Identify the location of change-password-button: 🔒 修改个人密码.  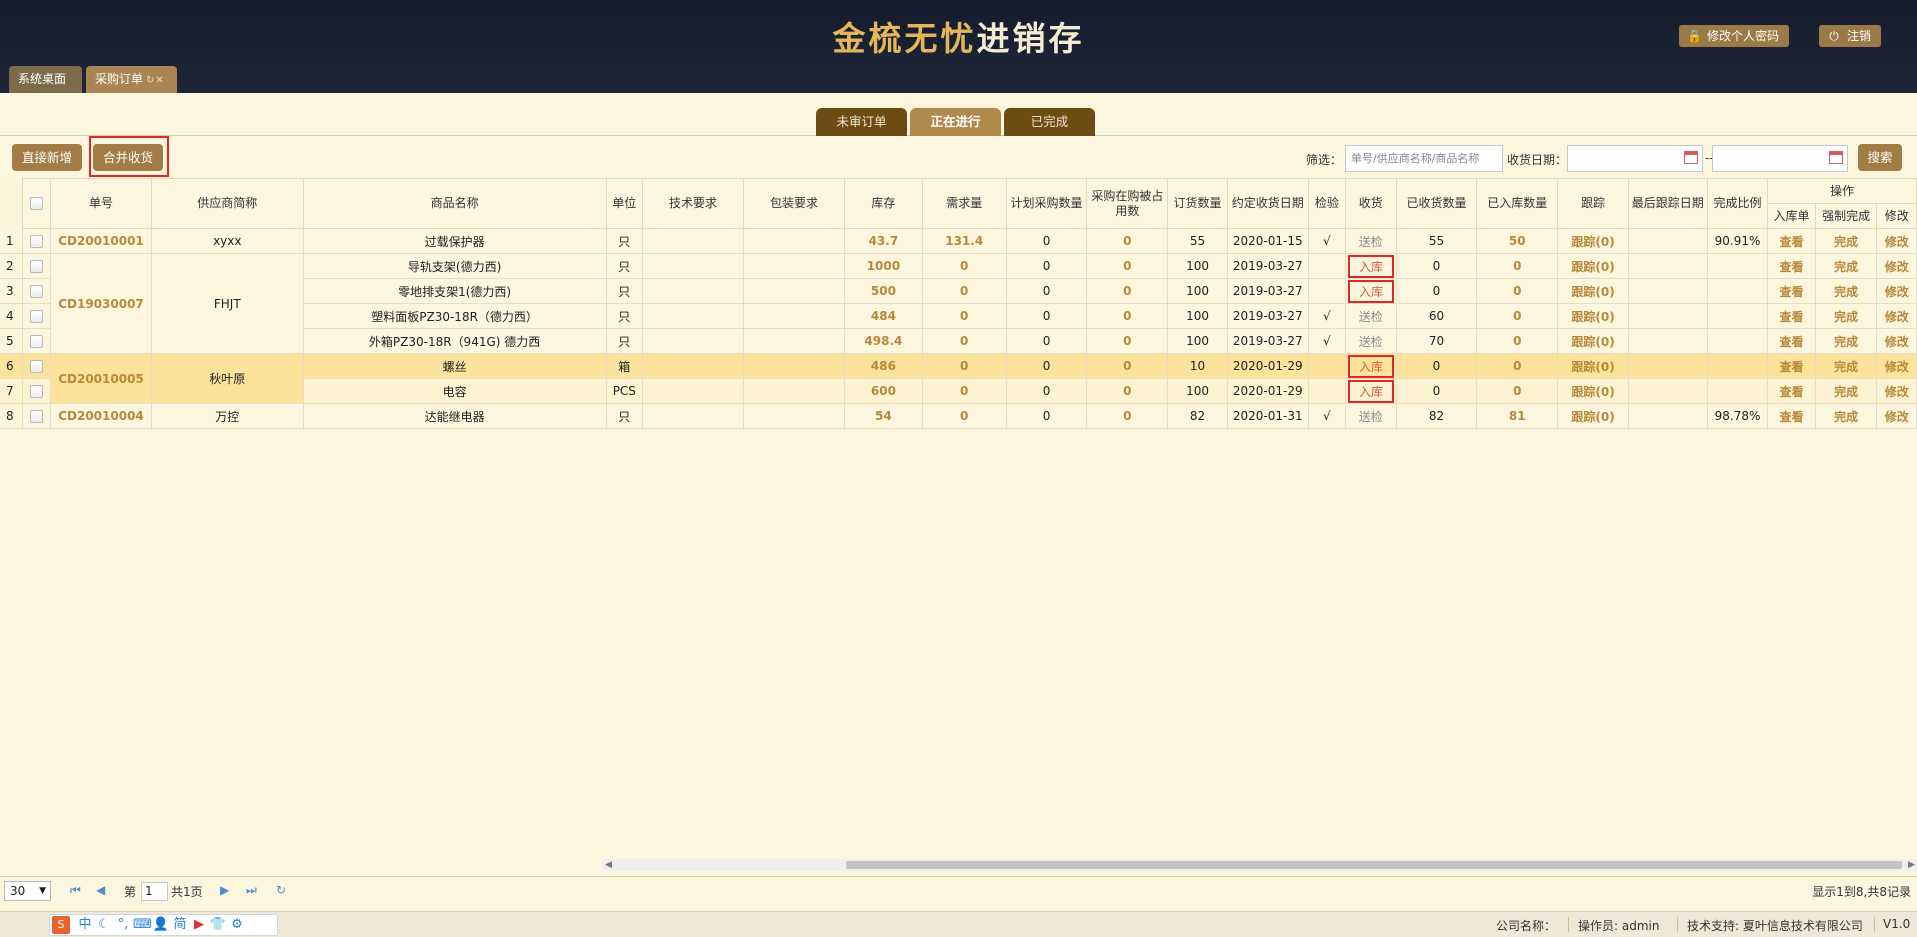
(1734, 36).